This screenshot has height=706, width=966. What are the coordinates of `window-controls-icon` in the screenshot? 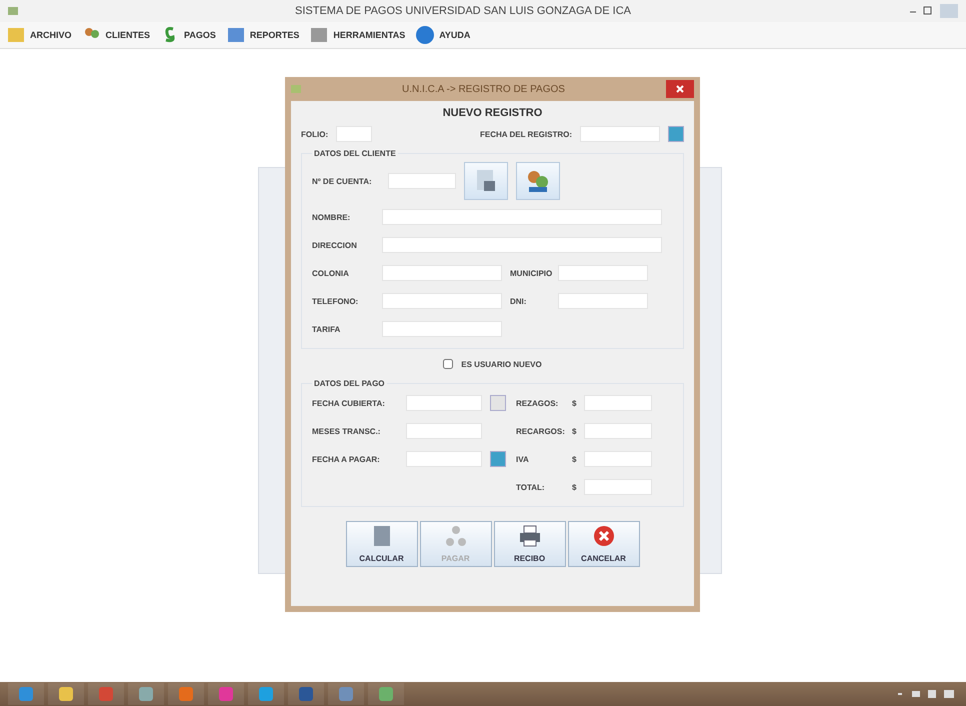 It's located at (933, 11).